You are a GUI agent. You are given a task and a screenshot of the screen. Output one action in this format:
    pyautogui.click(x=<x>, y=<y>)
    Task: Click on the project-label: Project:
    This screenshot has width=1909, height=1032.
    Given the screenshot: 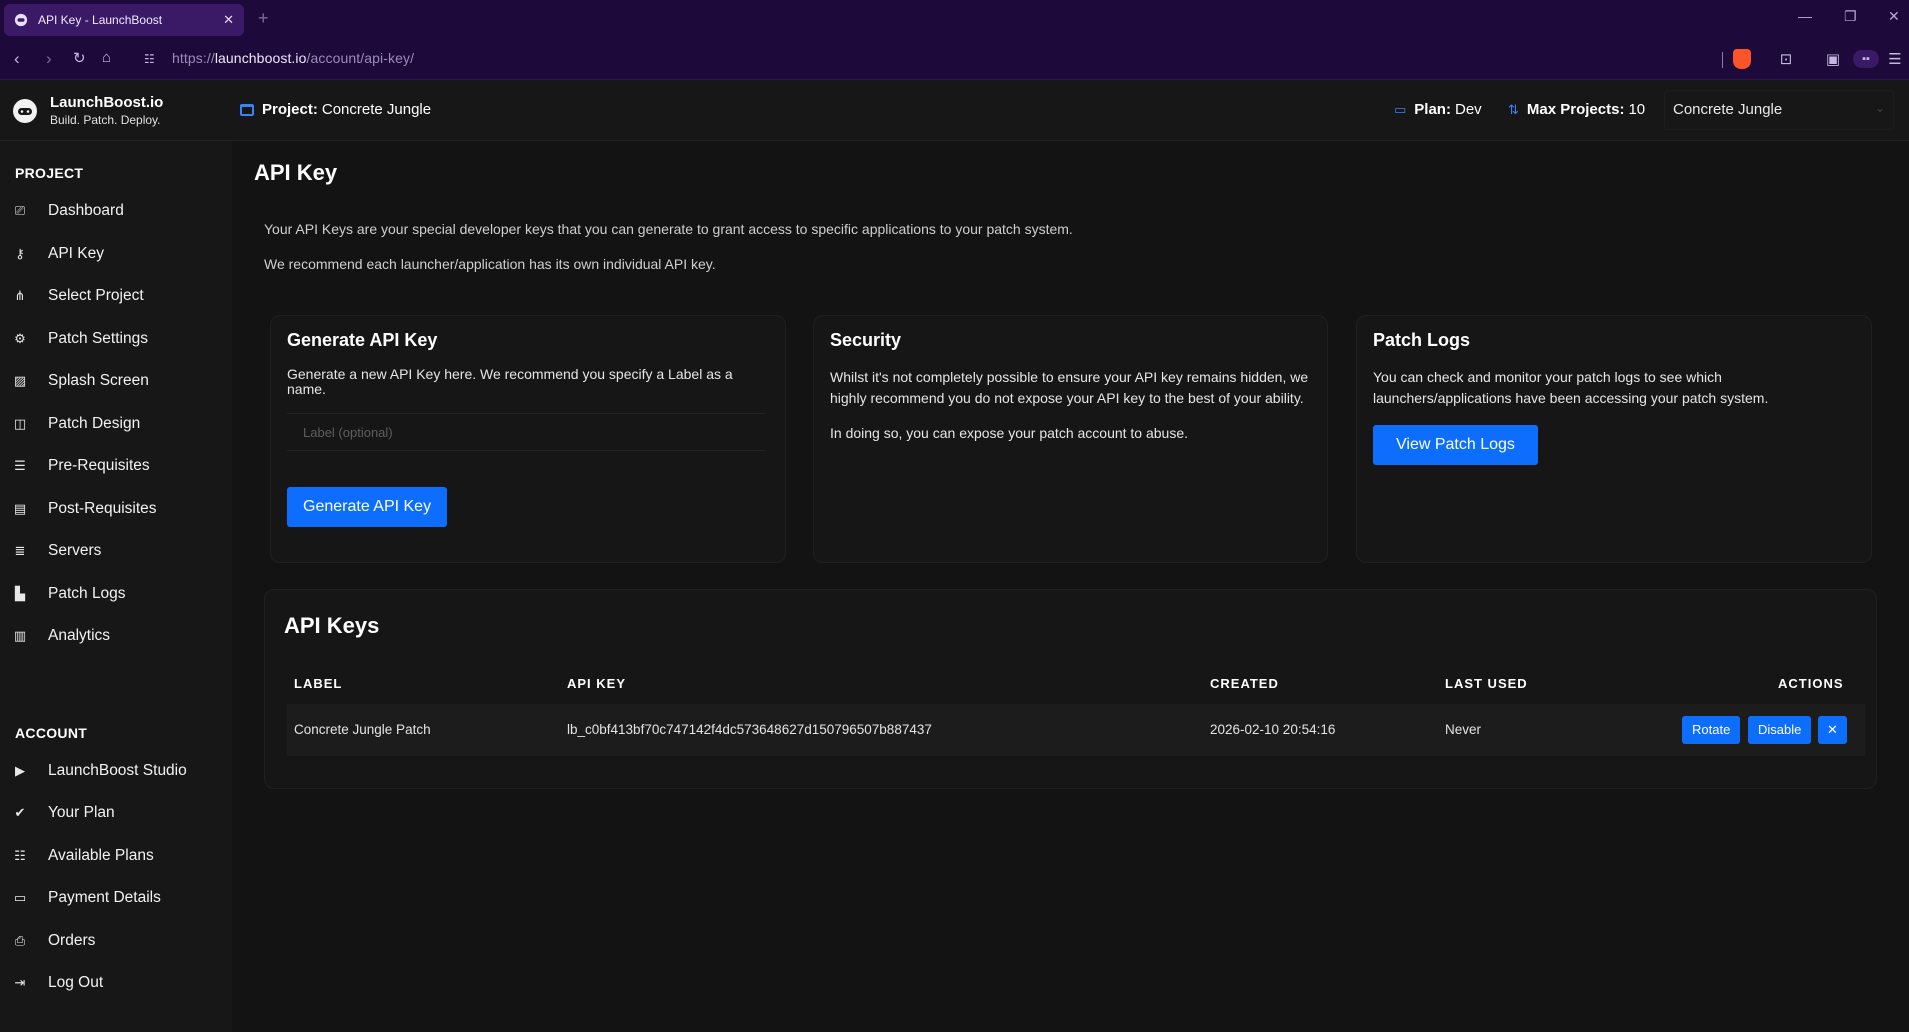 What is the action you would take?
    pyautogui.click(x=290, y=109)
    